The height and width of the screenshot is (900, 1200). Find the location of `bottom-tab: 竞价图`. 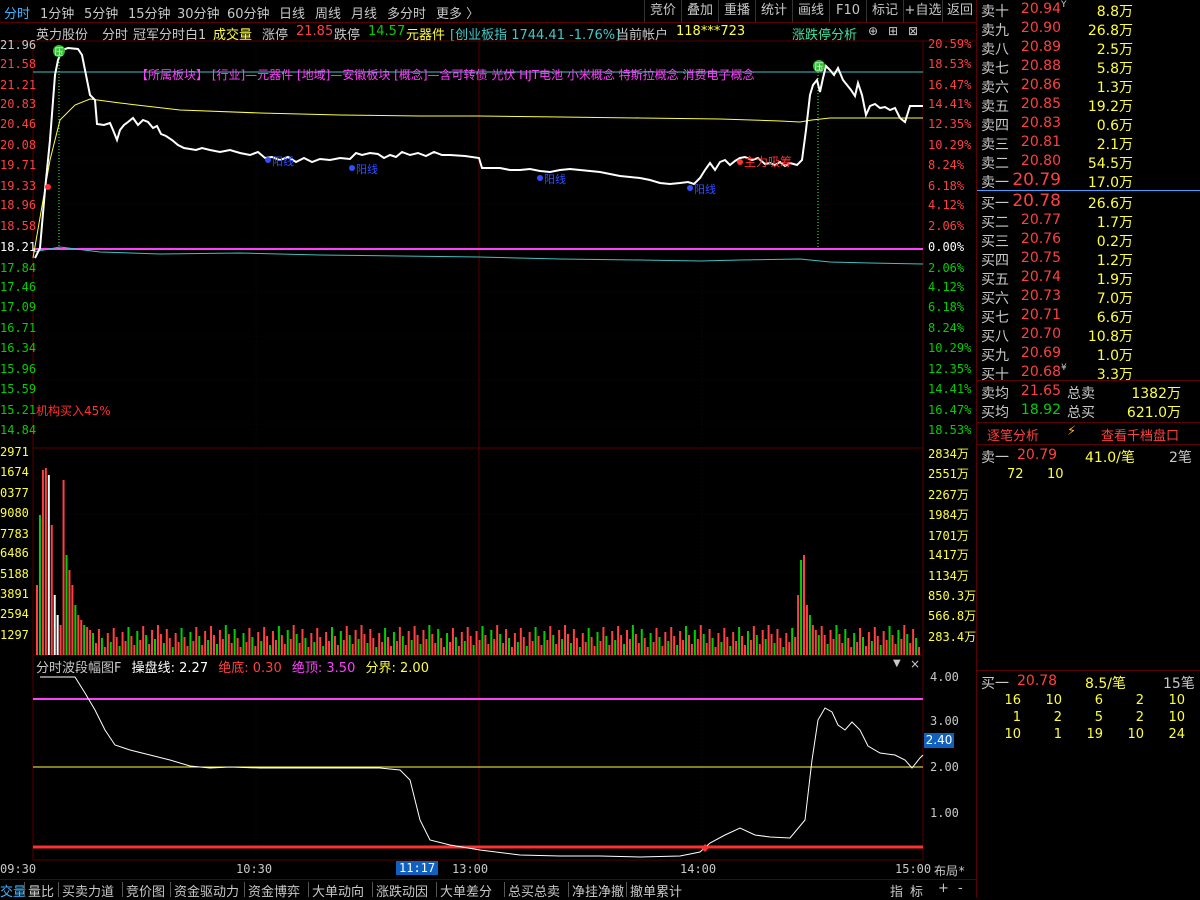

bottom-tab: 竞价图 is located at coordinates (145, 890).